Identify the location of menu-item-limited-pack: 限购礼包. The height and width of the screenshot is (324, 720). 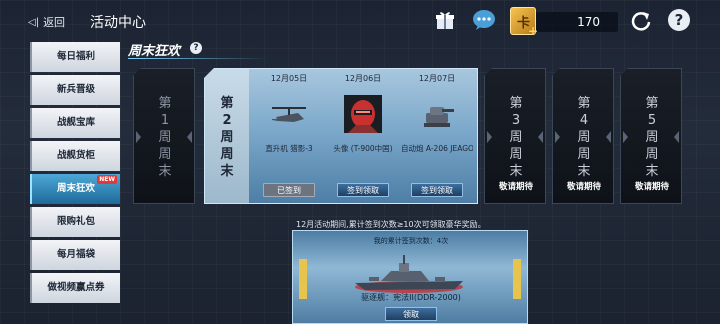
(75, 222).